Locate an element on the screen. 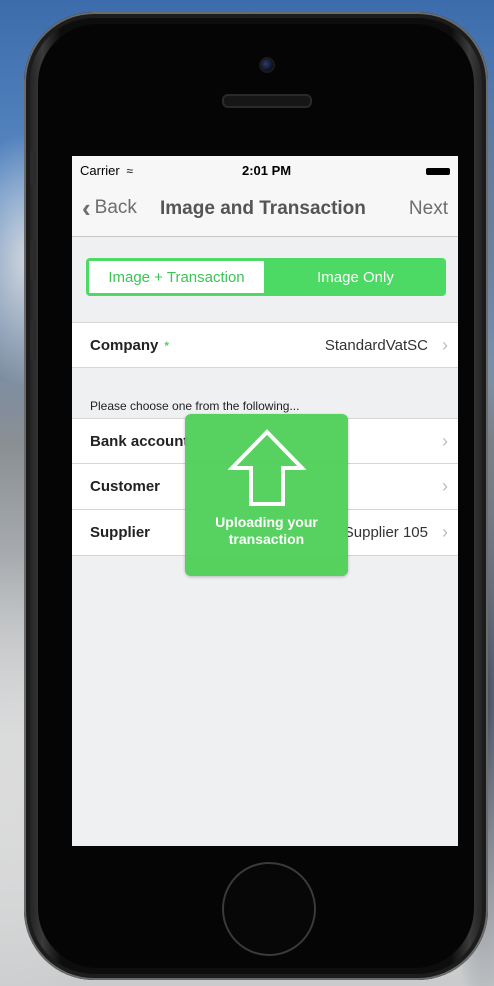  supplier-label: Supplier is located at coordinates (120, 532).